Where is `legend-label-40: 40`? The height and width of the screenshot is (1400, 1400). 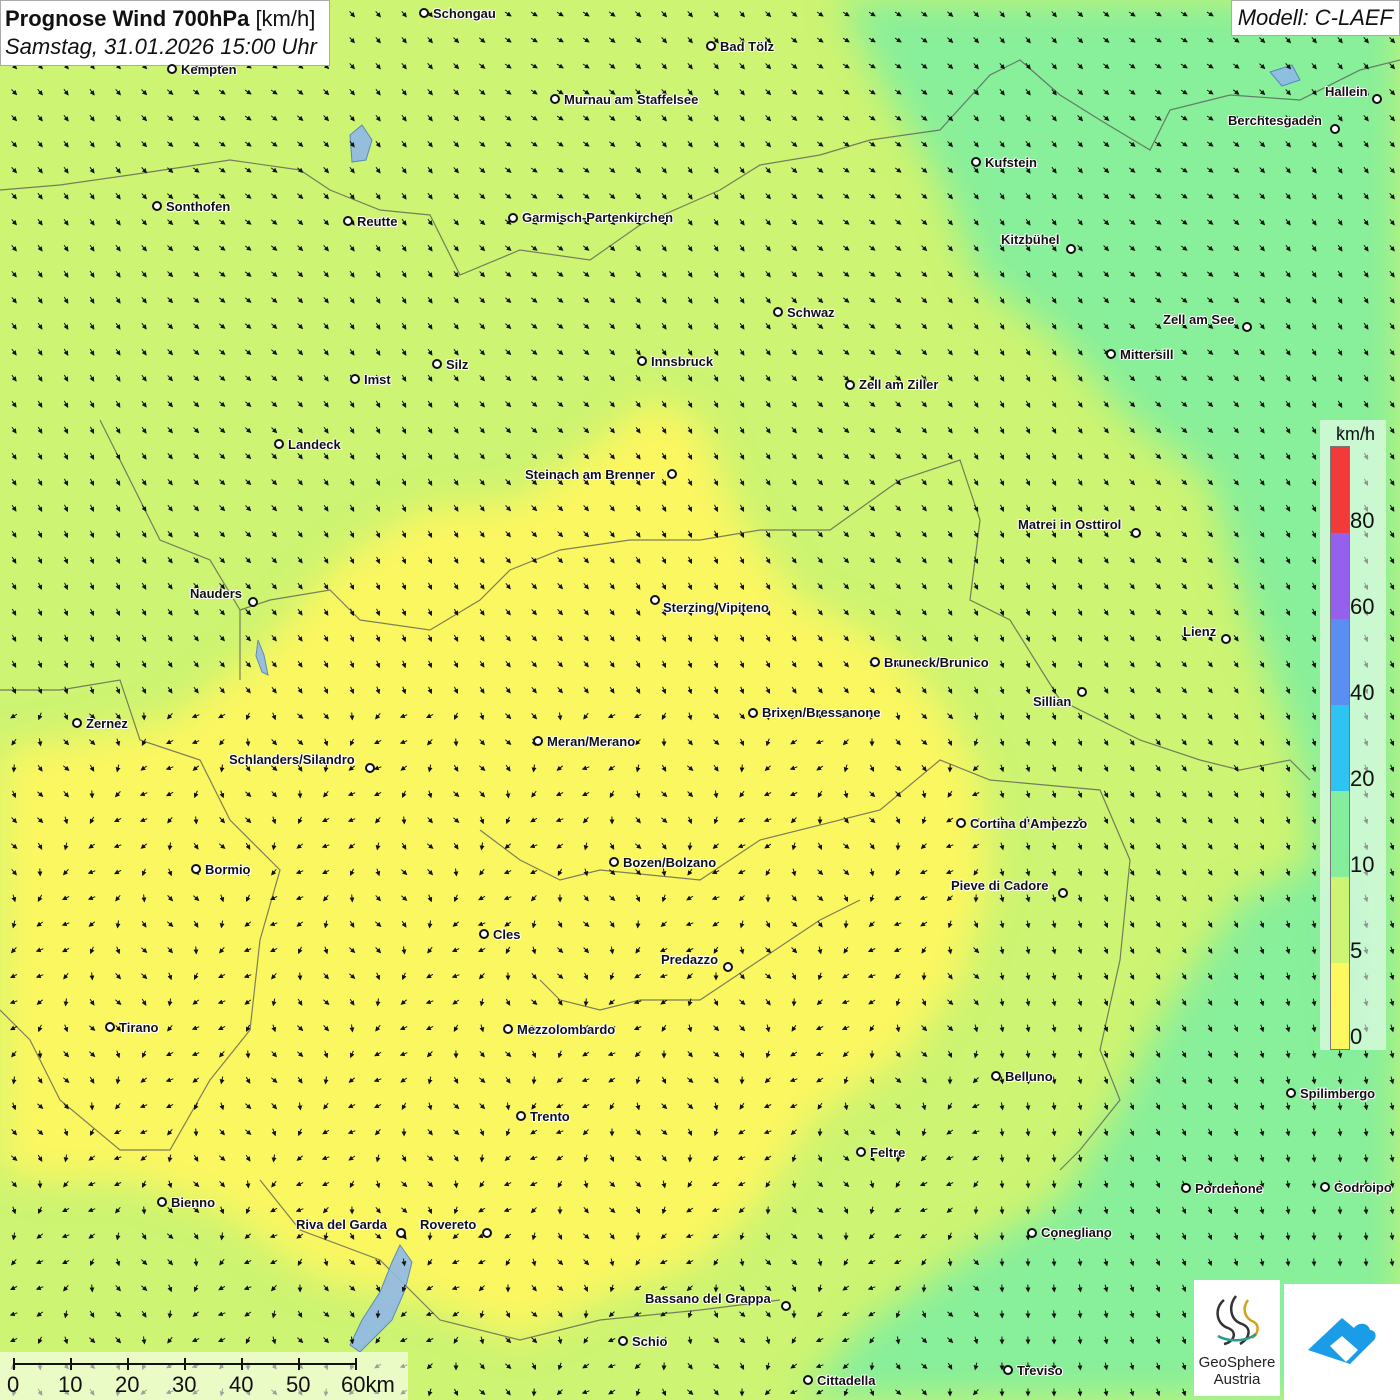
legend-label-40: 40 is located at coordinates (1362, 692).